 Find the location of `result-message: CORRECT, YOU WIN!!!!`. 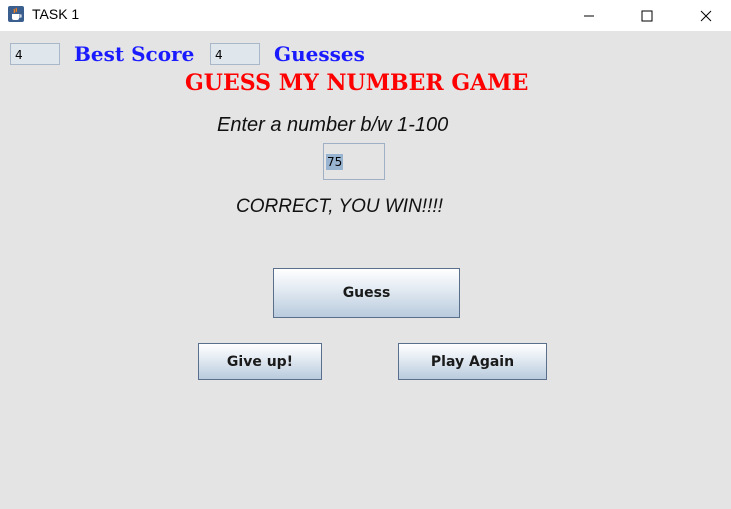

result-message: CORRECT, YOU WIN!!!! is located at coordinates (339, 206).